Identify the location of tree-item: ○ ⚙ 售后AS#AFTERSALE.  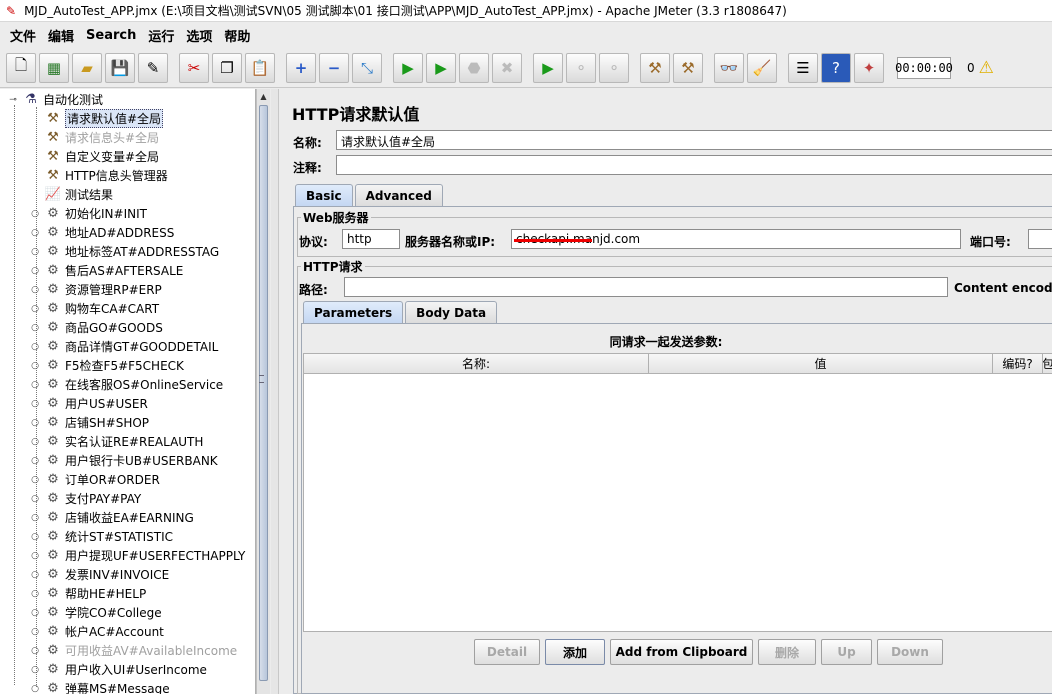
(106, 270).